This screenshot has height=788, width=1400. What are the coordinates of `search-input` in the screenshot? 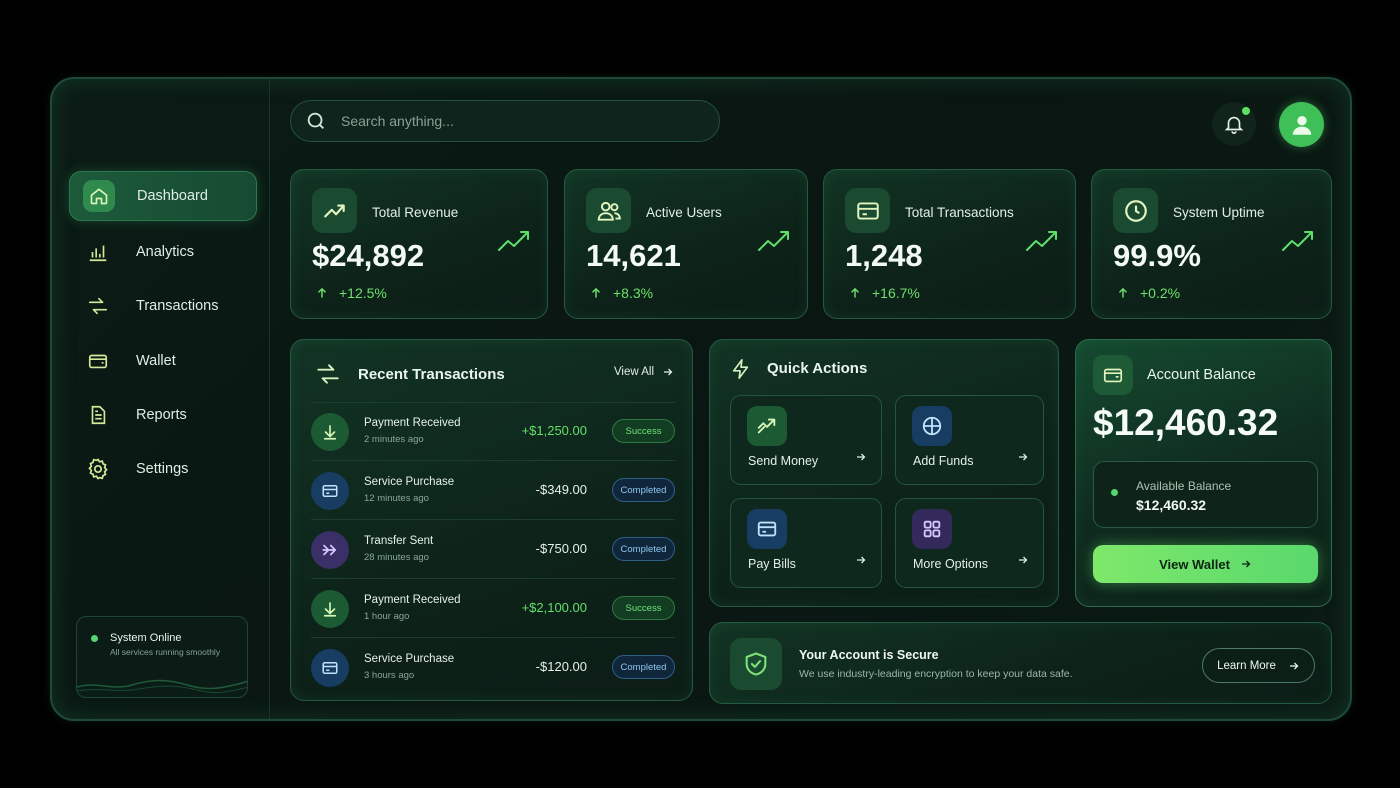 It's located at (511, 121).